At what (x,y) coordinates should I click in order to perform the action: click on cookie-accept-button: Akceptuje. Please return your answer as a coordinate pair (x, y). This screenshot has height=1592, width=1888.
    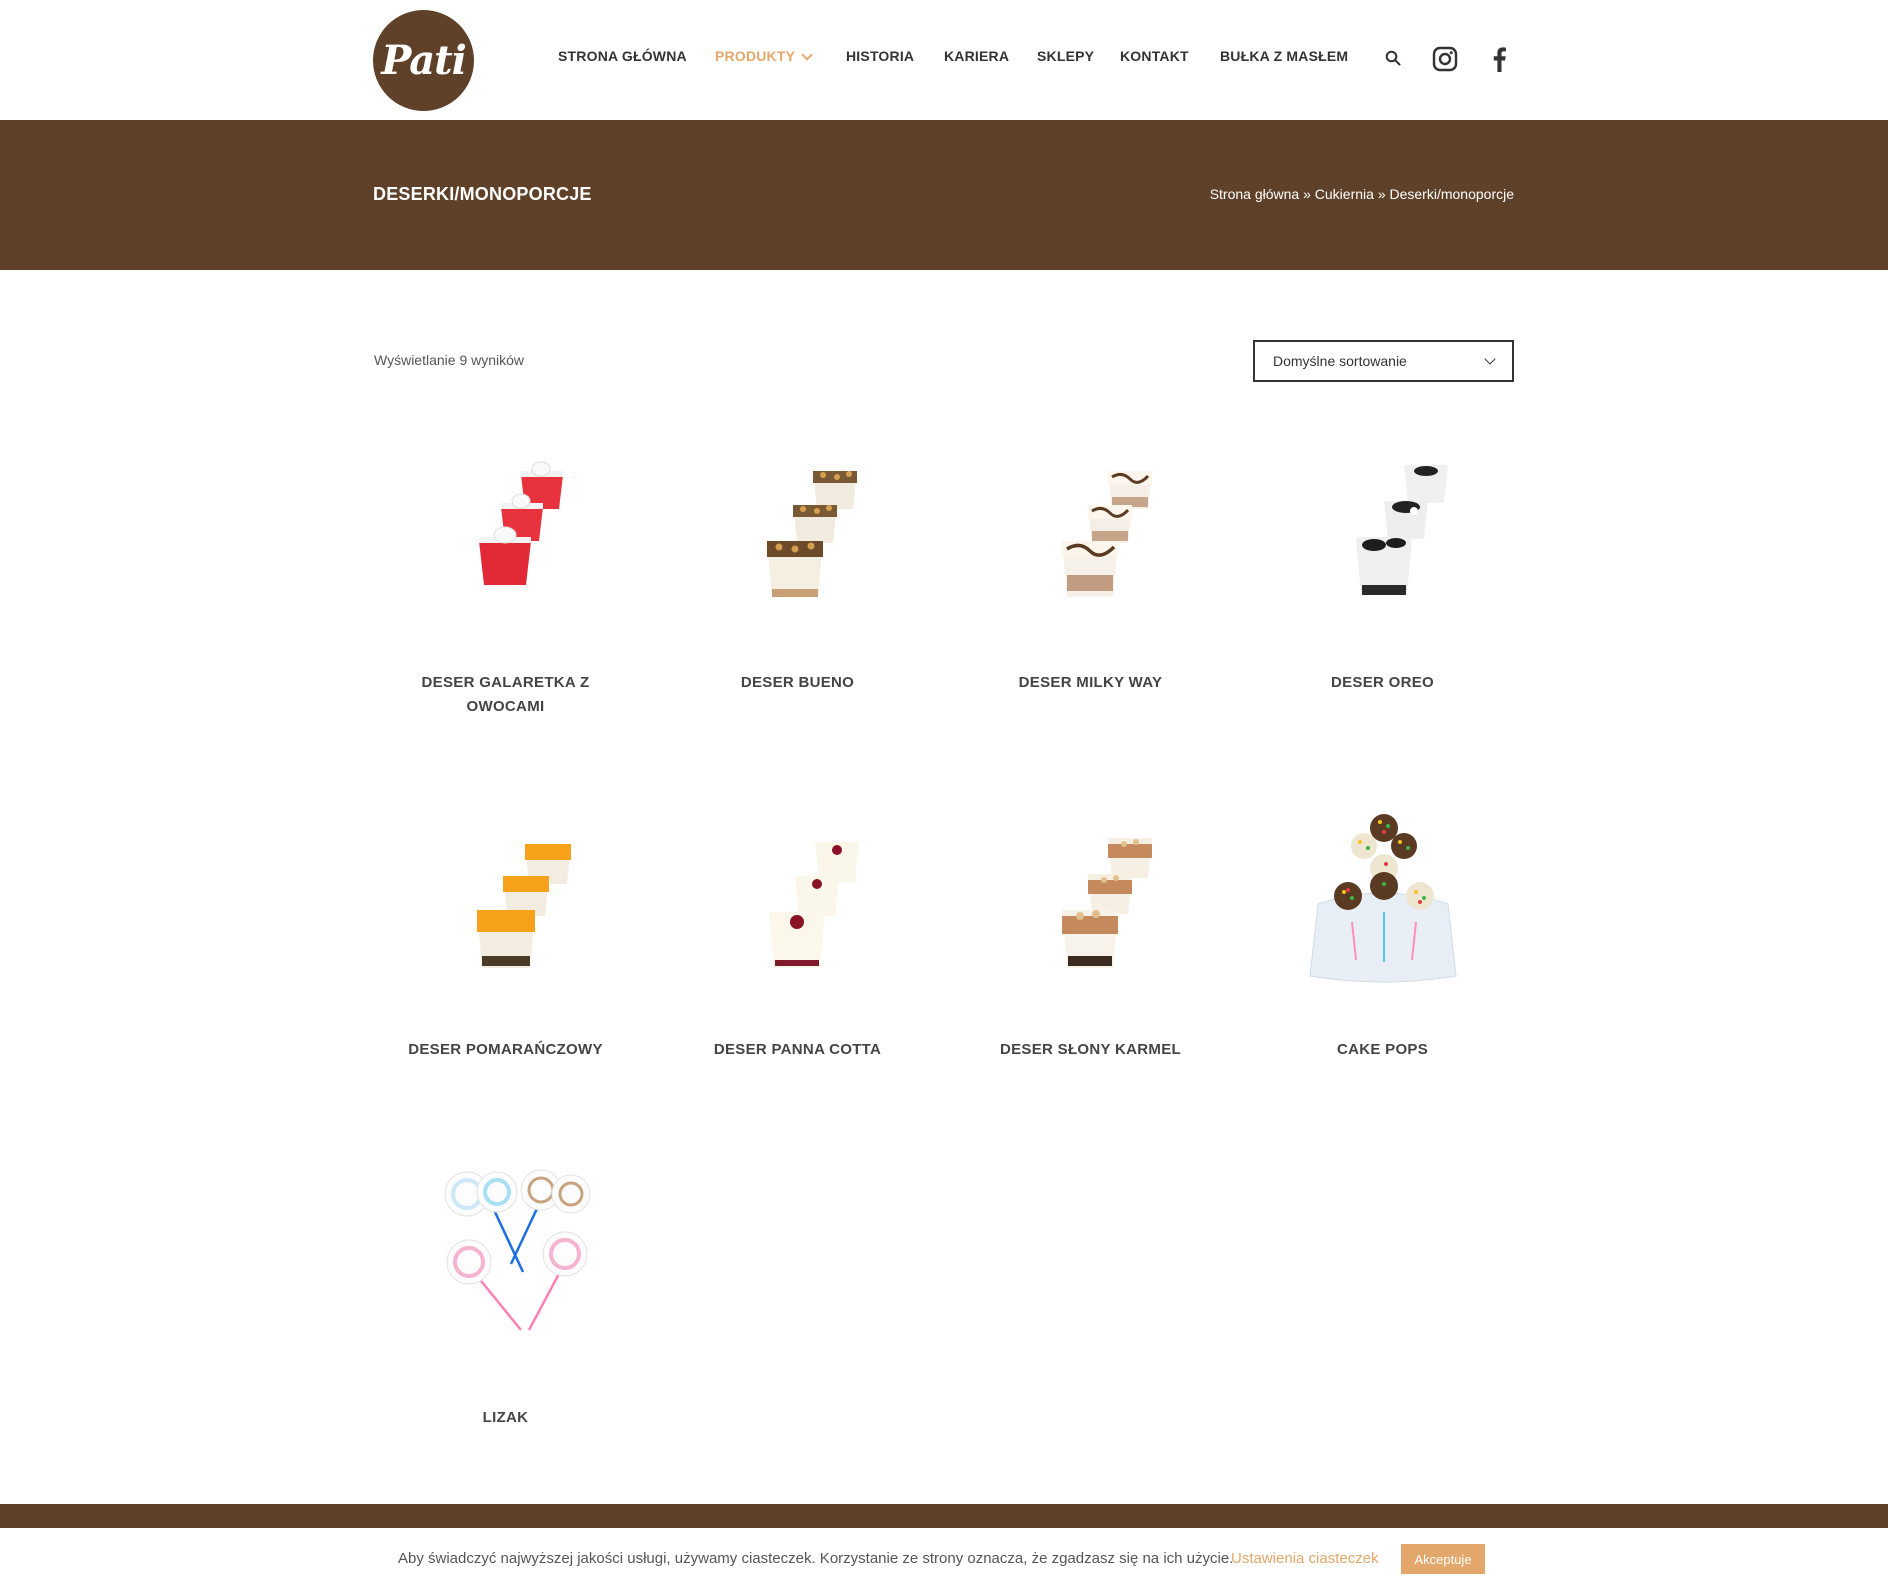
    Looking at the image, I should click on (1443, 1559).